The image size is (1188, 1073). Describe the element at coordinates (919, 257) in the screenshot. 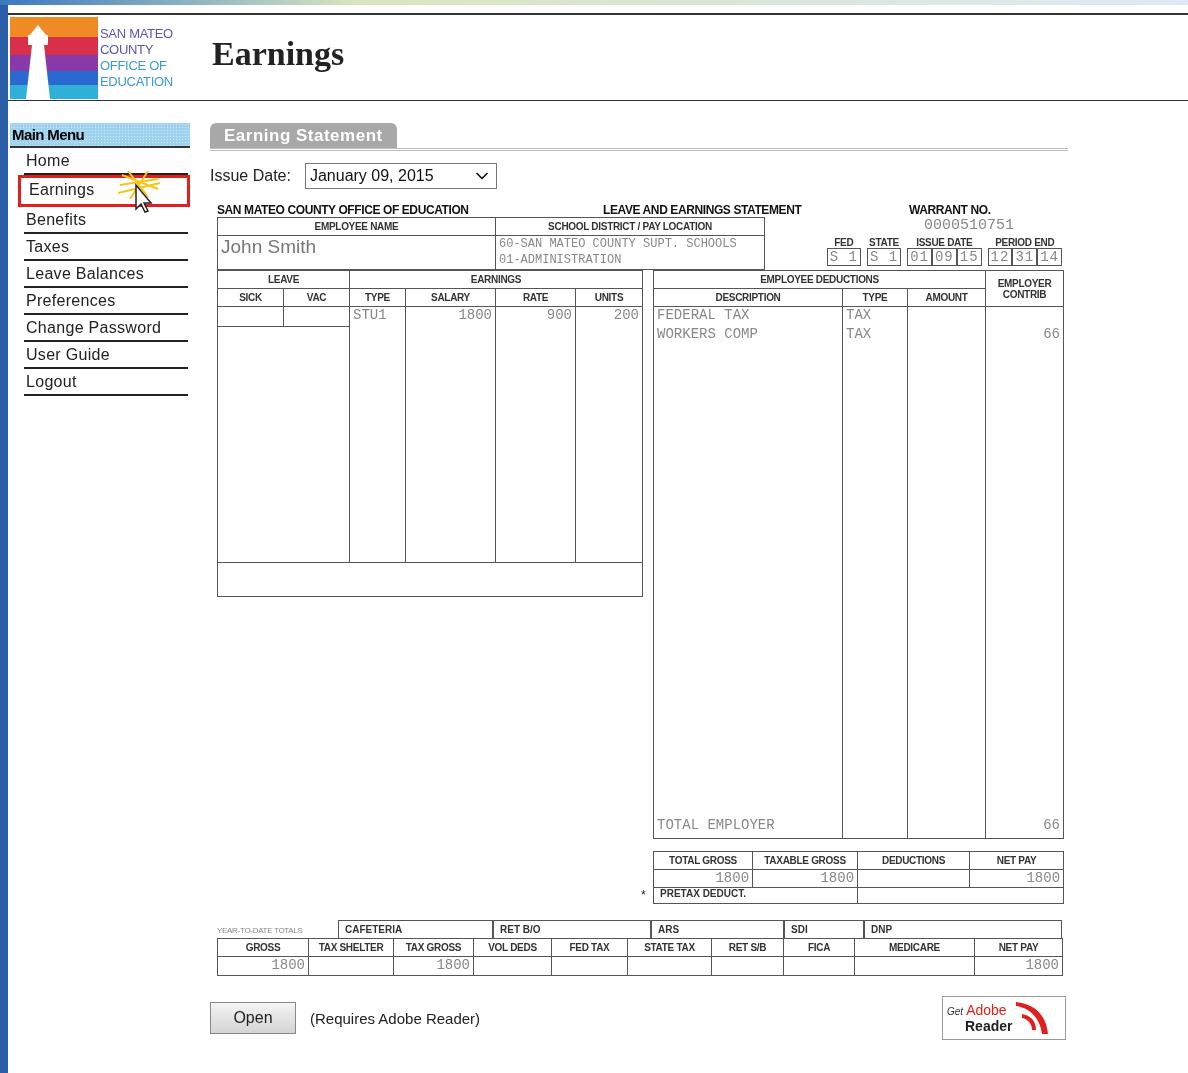

I see `code-value: 01` at that location.